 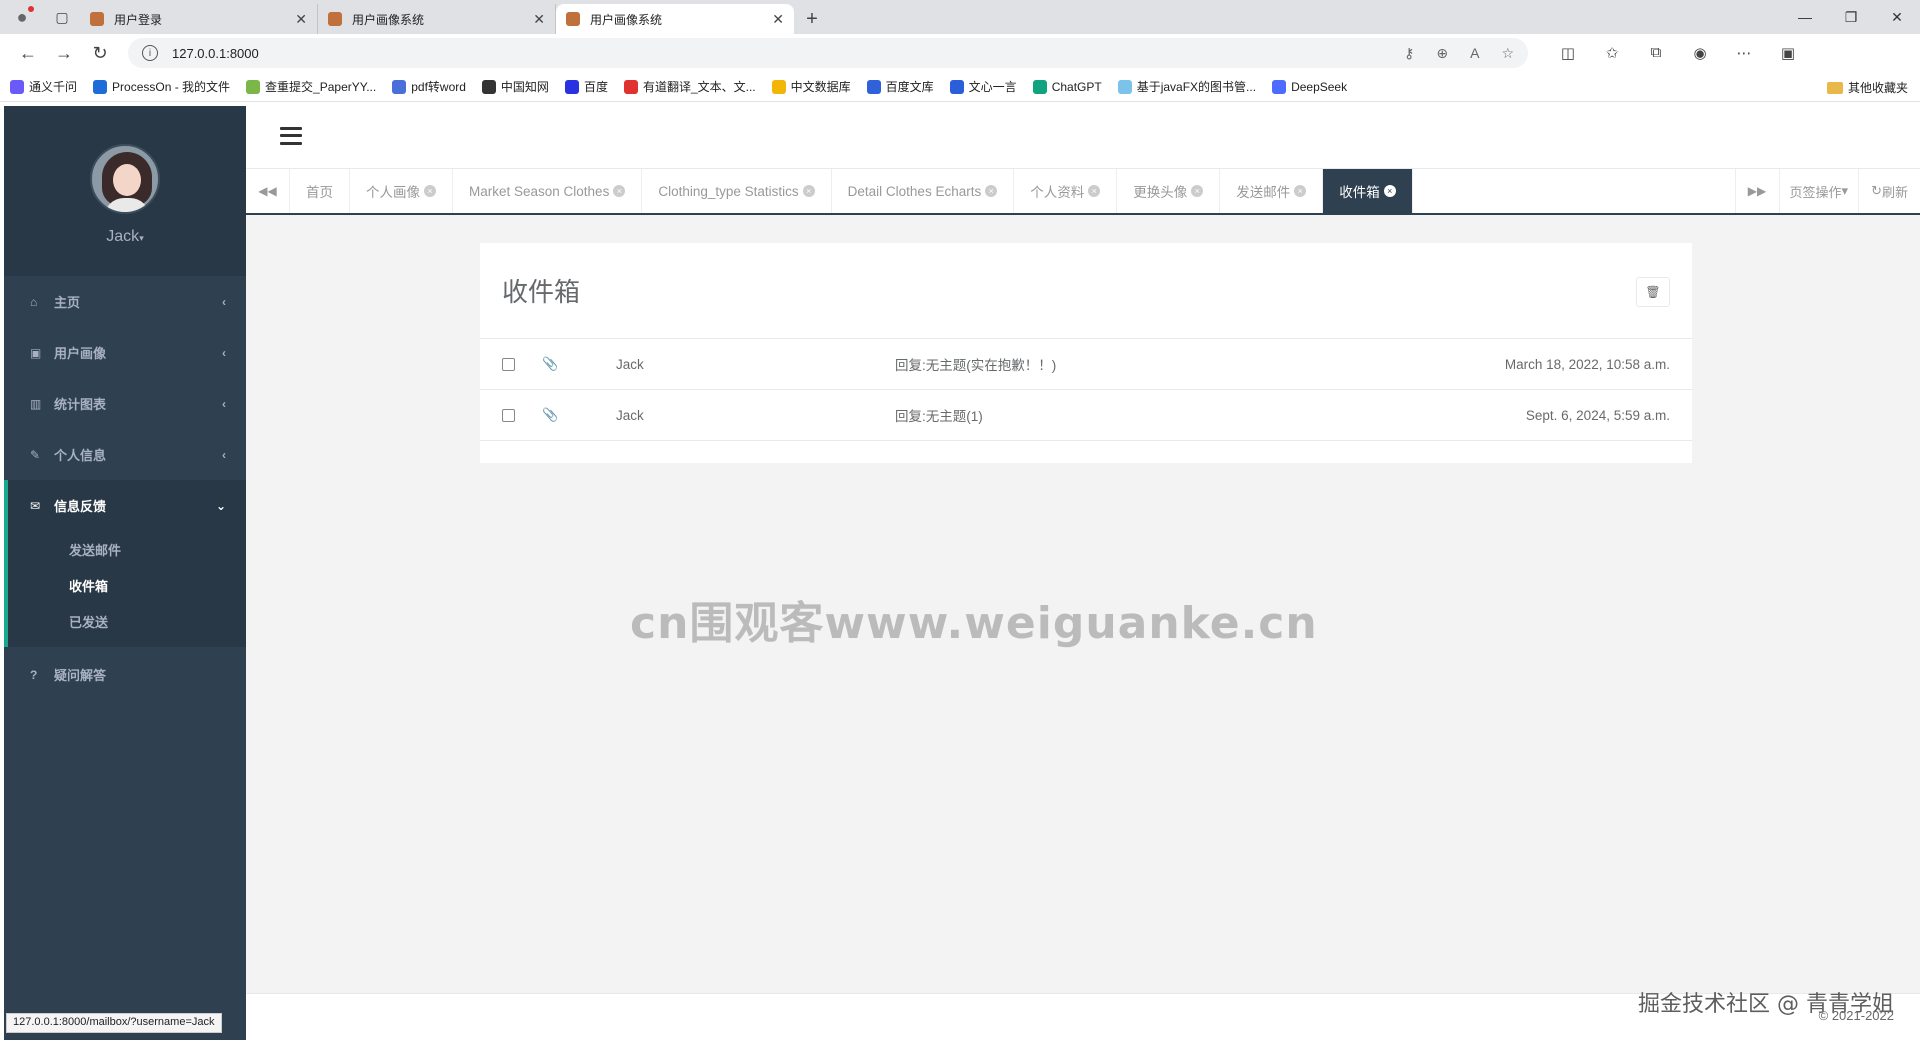 I want to click on browser-tab: 用户画像系统 ✕, so click(x=437, y=19).